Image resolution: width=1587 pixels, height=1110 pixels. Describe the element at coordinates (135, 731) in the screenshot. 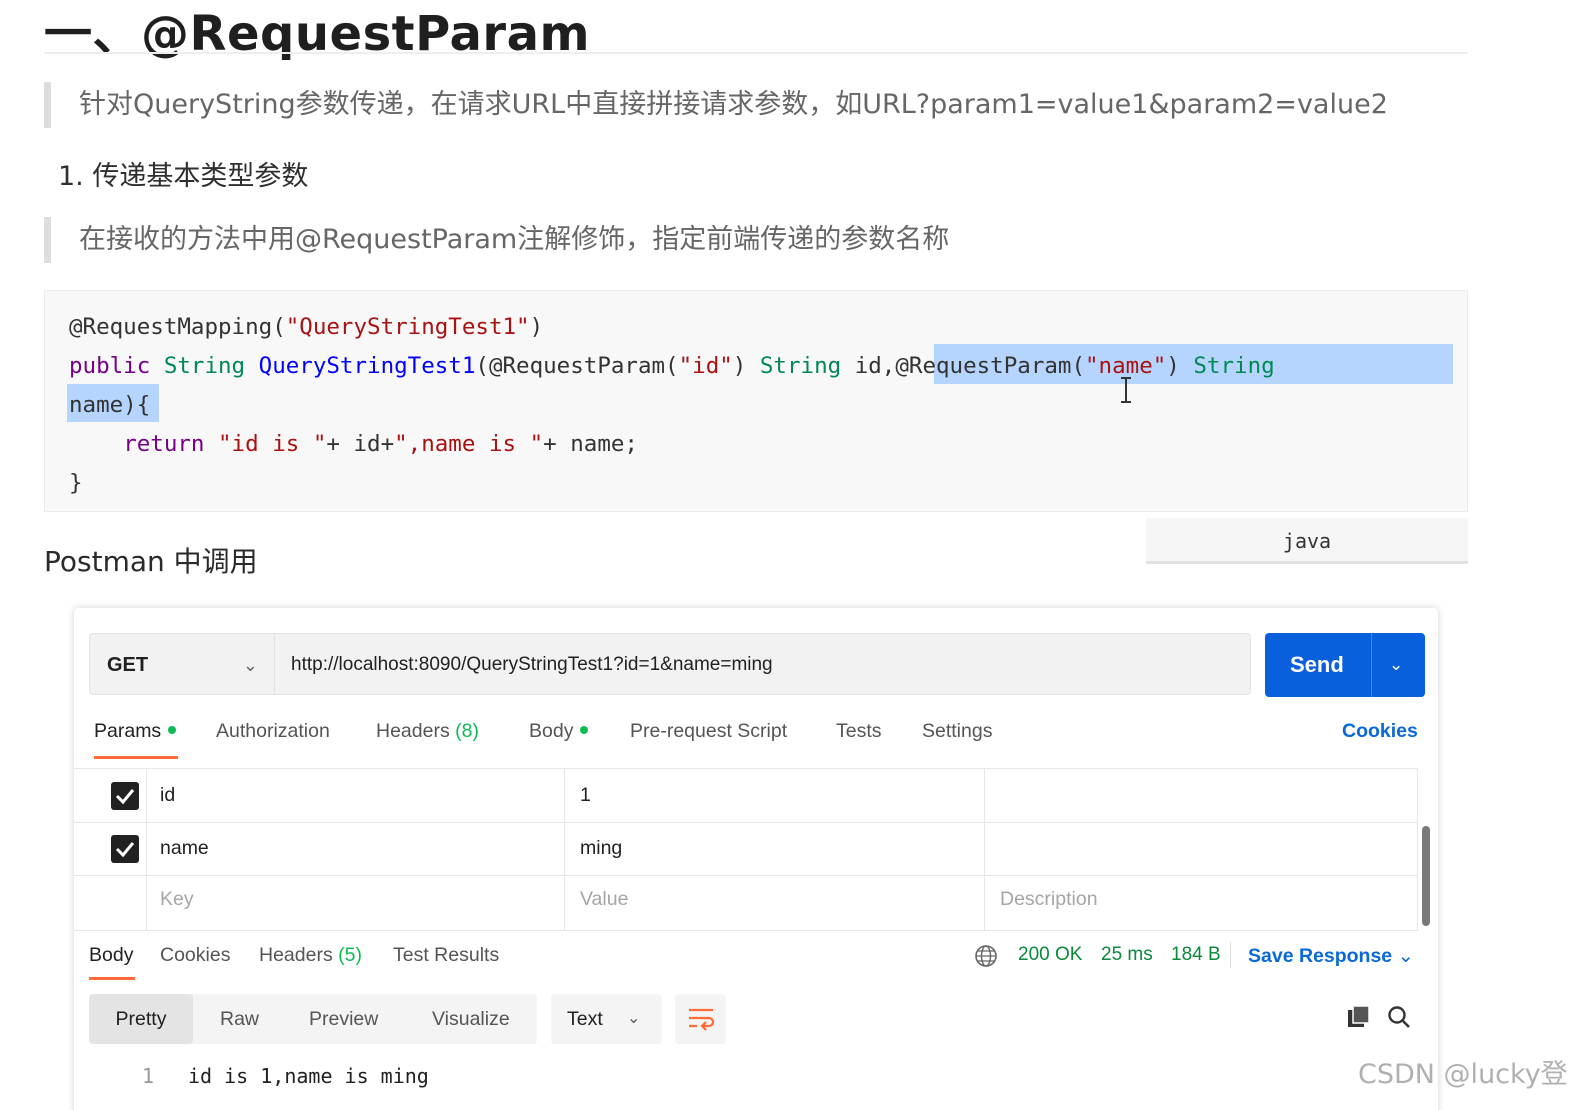

I see `tab-params: Params` at that location.